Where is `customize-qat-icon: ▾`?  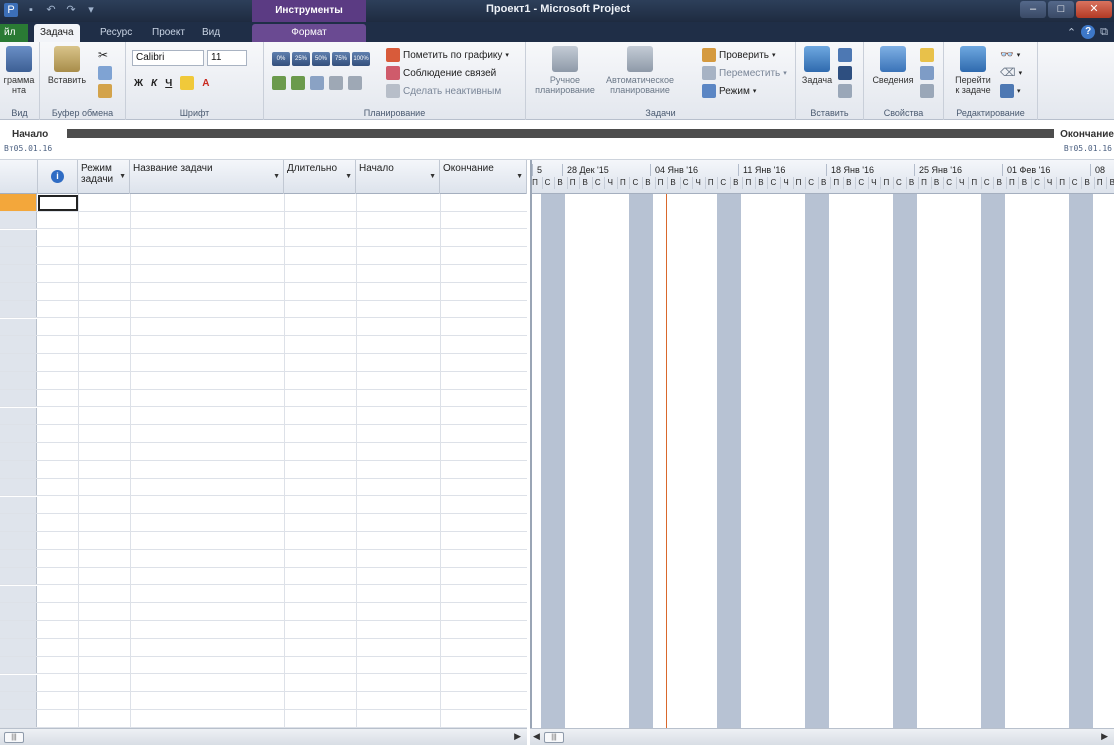 customize-qat-icon: ▾ is located at coordinates (91, 10).